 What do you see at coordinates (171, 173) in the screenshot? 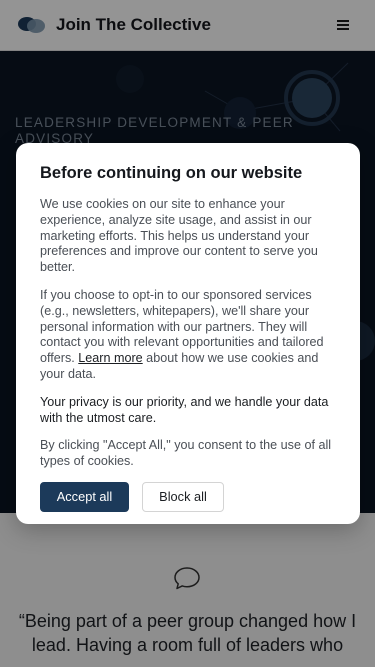
I see `modal-title: Before continuing on our website` at bounding box center [171, 173].